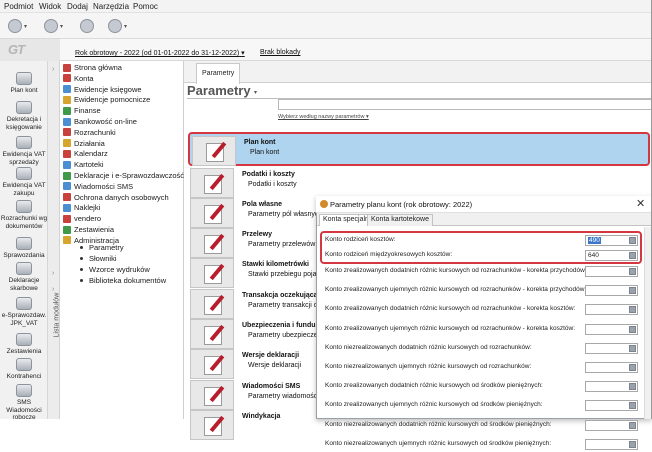 This screenshot has height=452, width=652. Describe the element at coordinates (92, 67) in the screenshot. I see `tree-item: Strona główna` at that location.